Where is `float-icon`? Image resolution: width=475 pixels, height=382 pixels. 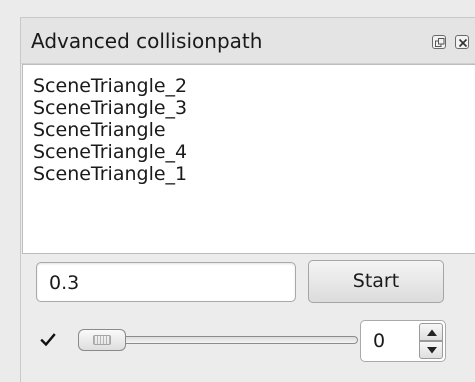
float-icon is located at coordinates (439, 42).